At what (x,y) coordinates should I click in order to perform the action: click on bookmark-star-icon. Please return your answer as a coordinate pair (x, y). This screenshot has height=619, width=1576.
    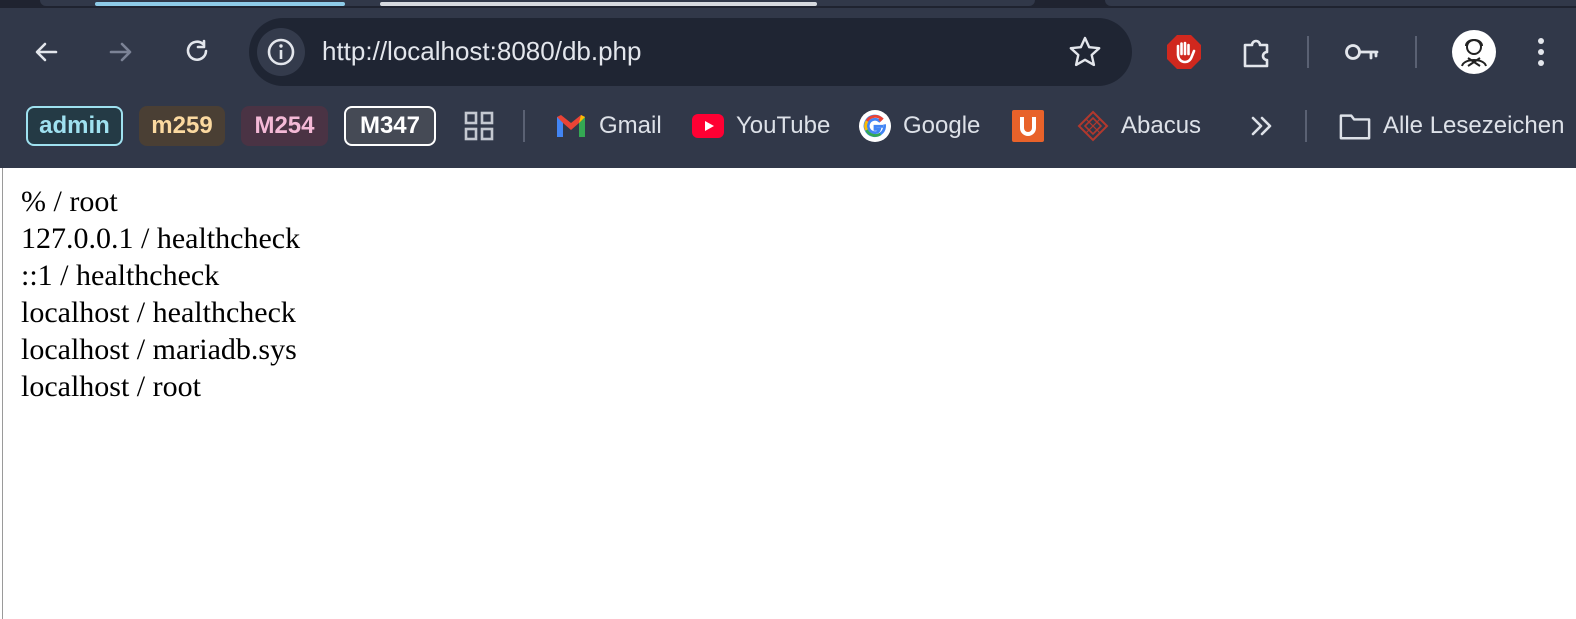
    Looking at the image, I should click on (1085, 52).